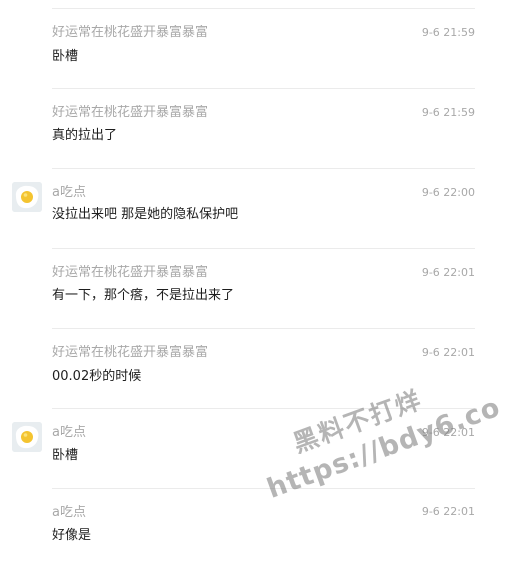 The image size is (519, 568). Describe the element at coordinates (85, 135) in the screenshot. I see `comment-text: 真的拉出了` at that location.